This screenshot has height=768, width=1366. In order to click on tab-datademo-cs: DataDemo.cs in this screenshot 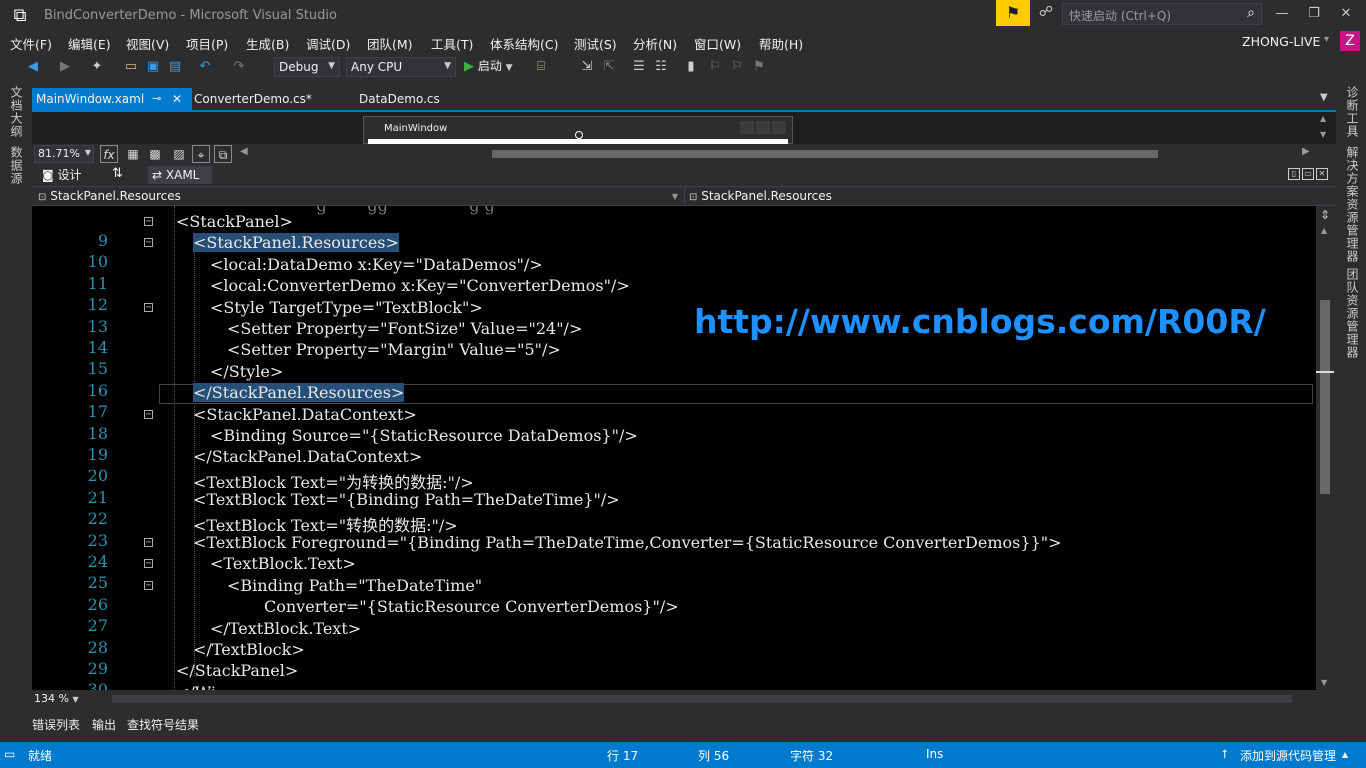, I will do `click(397, 99)`.